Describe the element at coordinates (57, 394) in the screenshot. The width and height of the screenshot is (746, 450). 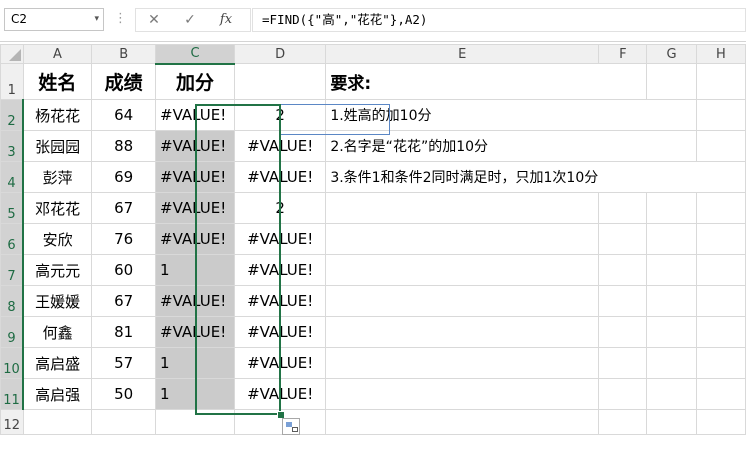
I see `cell-a11: 高启强` at that location.